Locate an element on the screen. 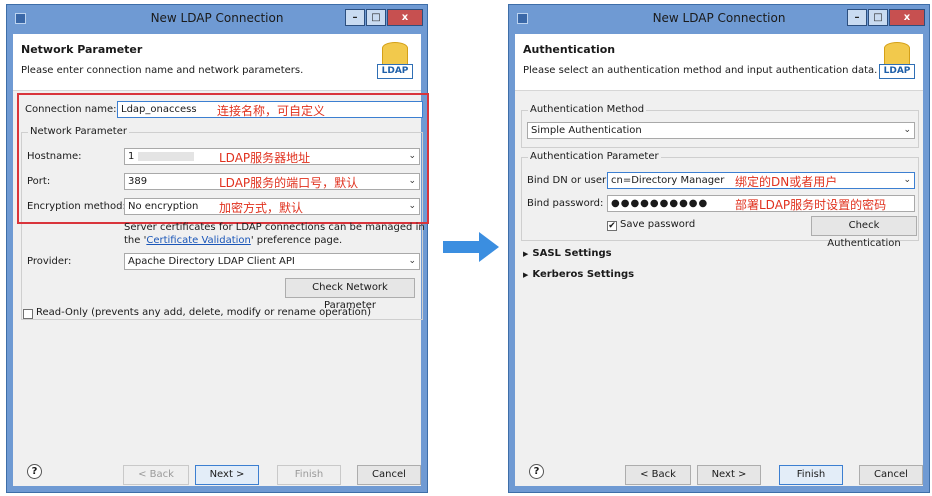  annotation-highlight-box is located at coordinates (223, 158).